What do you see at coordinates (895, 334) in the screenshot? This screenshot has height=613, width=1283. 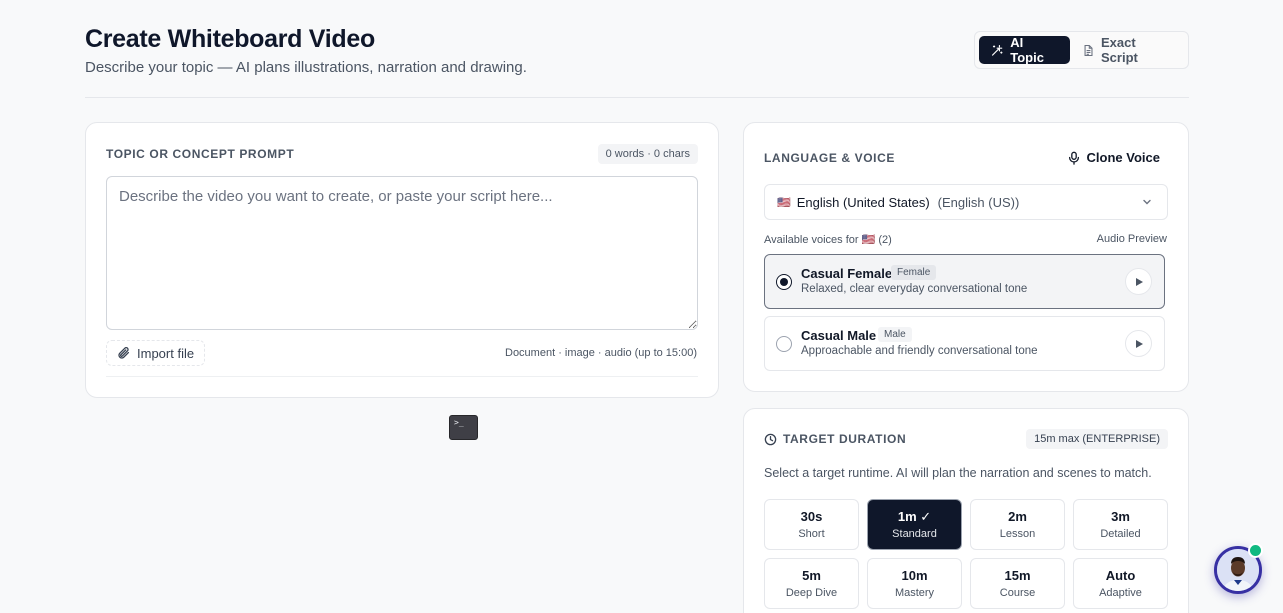 I see `voice-gender-badge: Male` at bounding box center [895, 334].